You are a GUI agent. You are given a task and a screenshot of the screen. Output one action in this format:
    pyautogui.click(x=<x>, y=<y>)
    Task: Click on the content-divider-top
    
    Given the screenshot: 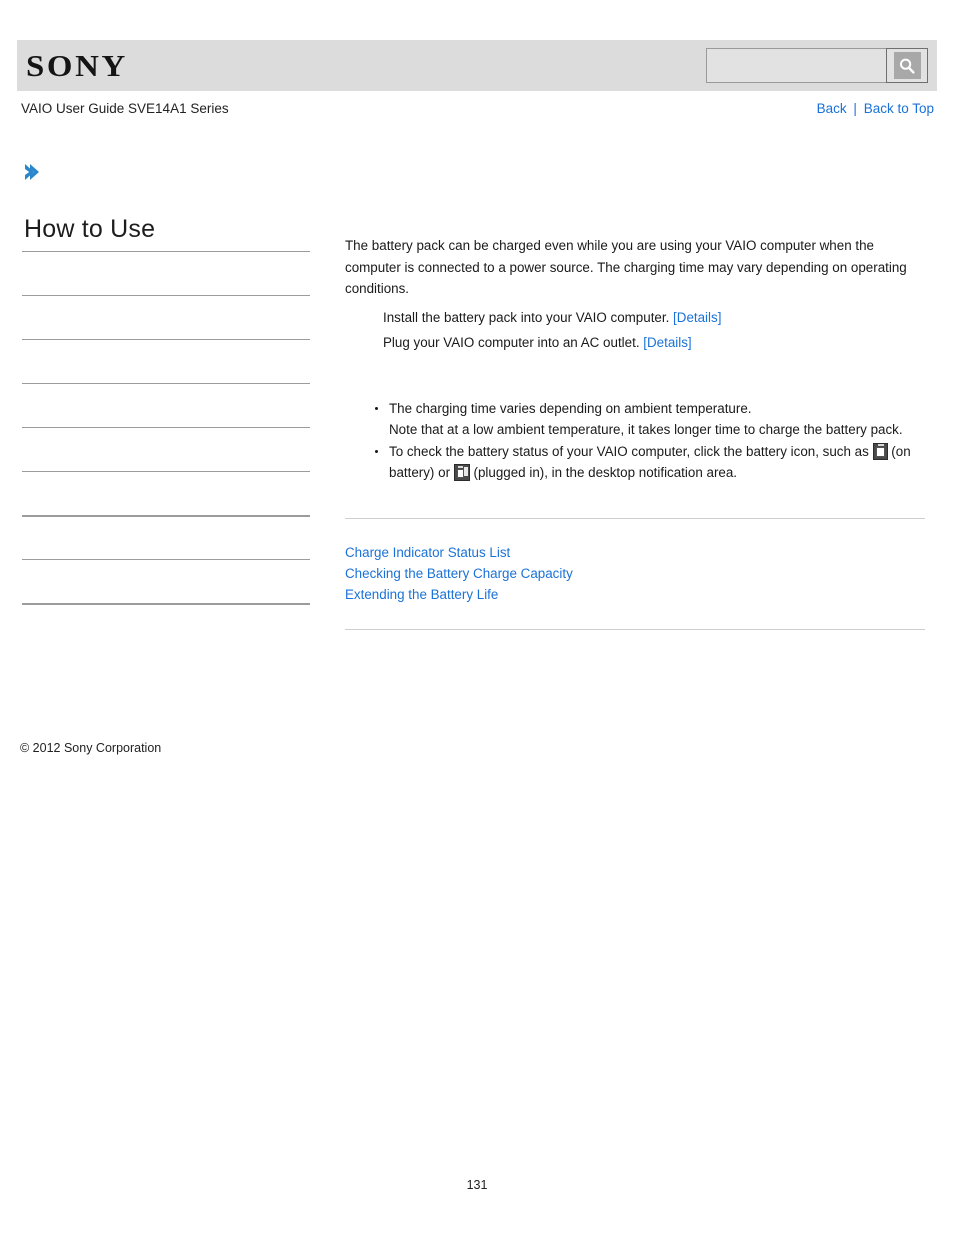 What is the action you would take?
    pyautogui.click(x=635, y=518)
    